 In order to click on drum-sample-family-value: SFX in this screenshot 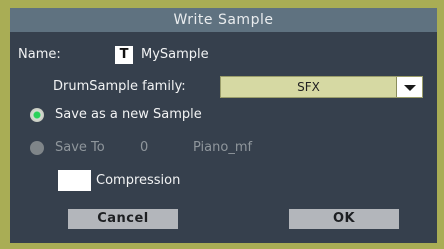, I will do `click(308, 87)`.